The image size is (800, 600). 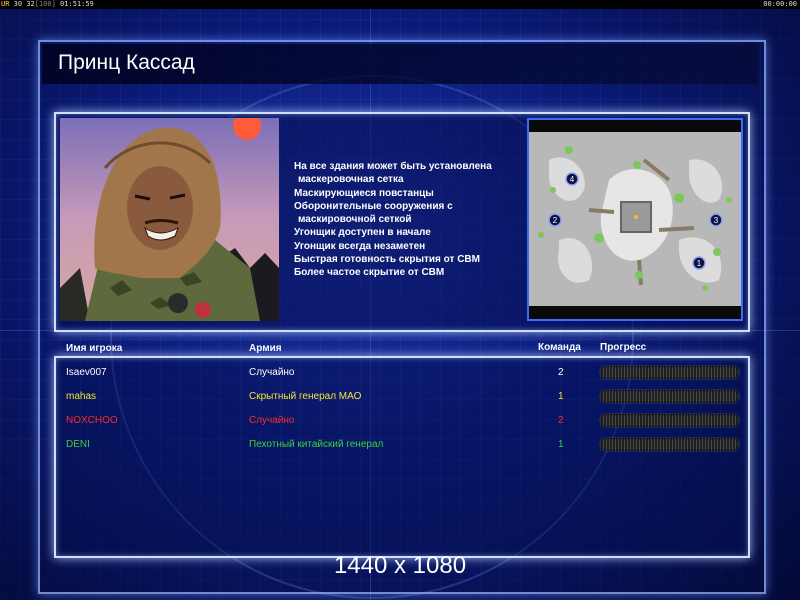 I want to click on general-name: Принц Кассад, so click(x=126, y=62).